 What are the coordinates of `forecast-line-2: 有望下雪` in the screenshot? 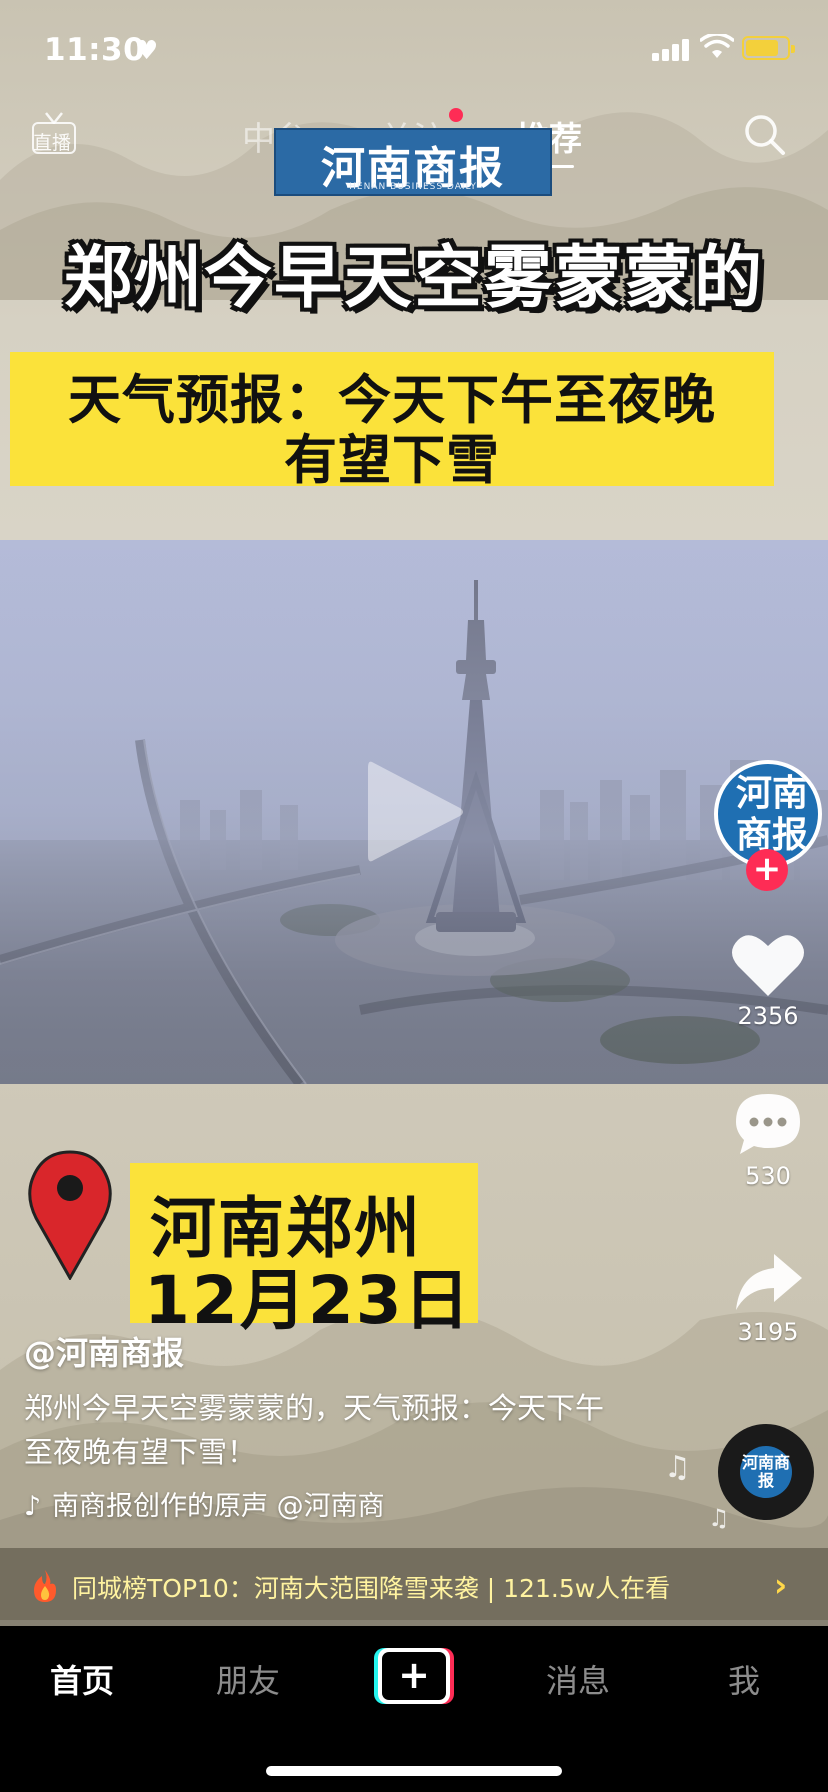 It's located at (392, 460).